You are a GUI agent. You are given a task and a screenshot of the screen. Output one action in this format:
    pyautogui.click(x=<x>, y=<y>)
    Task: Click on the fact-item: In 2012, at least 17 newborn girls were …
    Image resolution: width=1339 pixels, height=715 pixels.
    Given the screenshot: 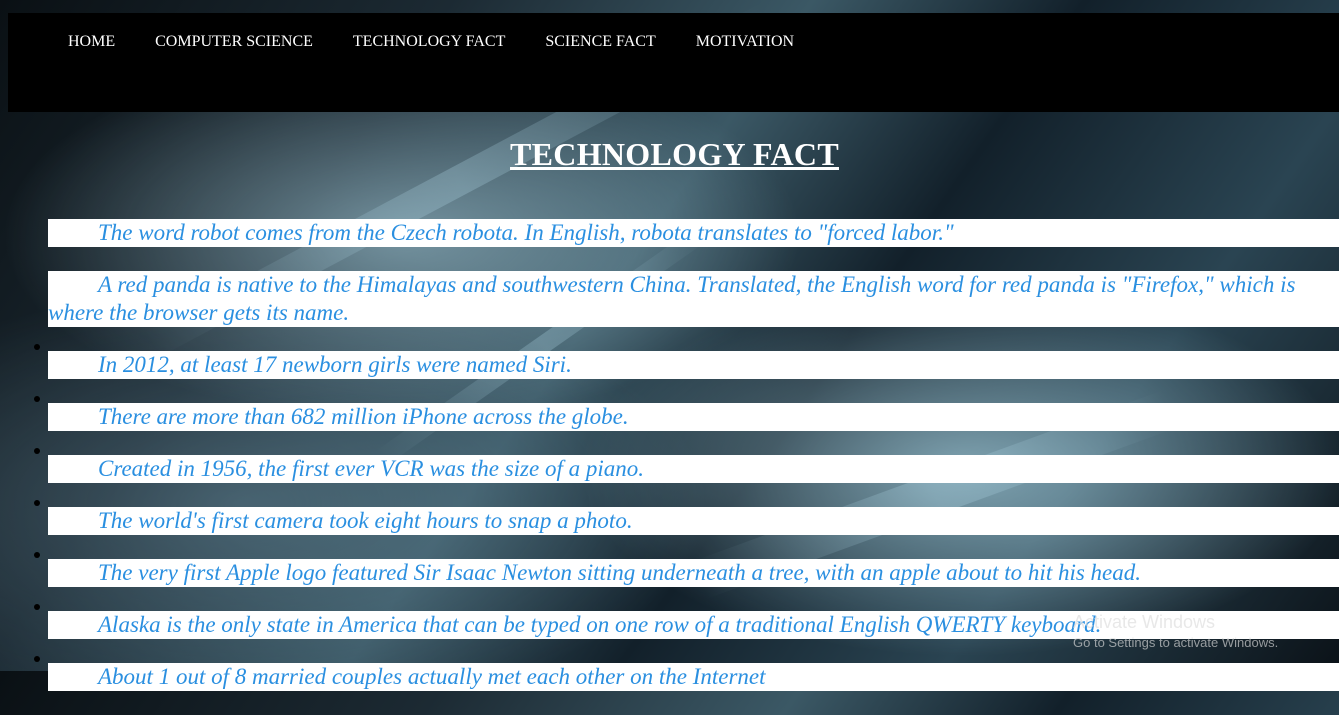 What is the action you would take?
    pyautogui.click(x=693, y=365)
    